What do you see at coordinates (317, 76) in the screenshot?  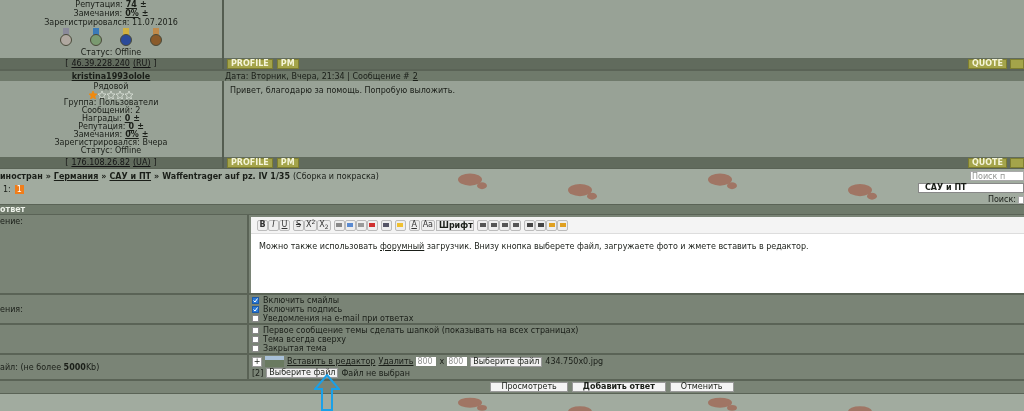 I see `post-date: Дата: Вторник, Вчера, 21:34 | Сообщение #` at bounding box center [317, 76].